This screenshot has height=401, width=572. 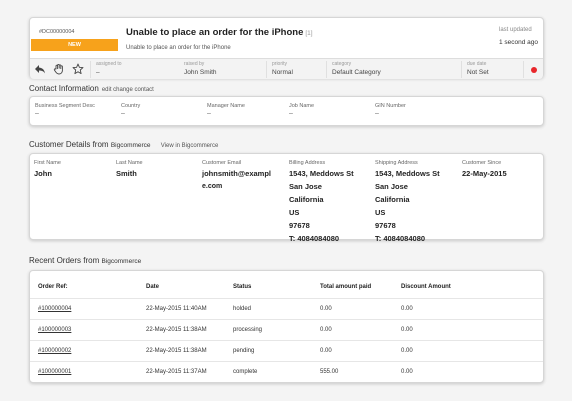 What do you see at coordinates (248, 330) in the screenshot?
I see `order-status: processing` at bounding box center [248, 330].